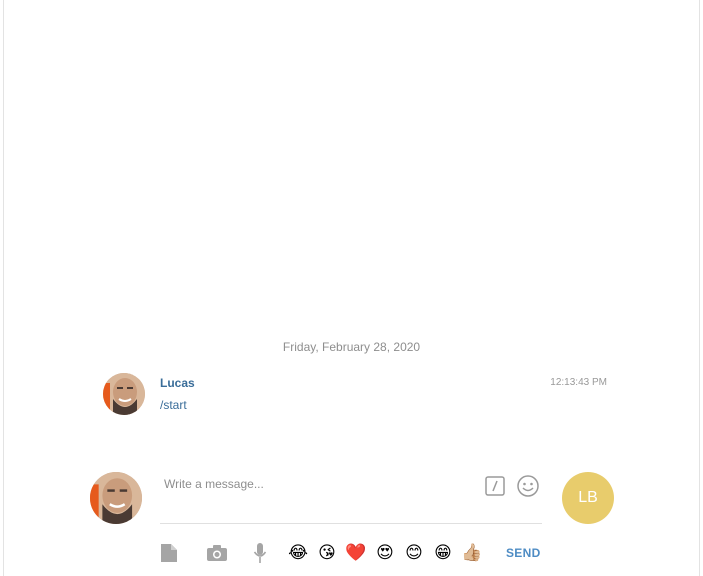  What do you see at coordinates (356, 553) in the screenshot?
I see `emoji-heart-button: ❤️` at bounding box center [356, 553].